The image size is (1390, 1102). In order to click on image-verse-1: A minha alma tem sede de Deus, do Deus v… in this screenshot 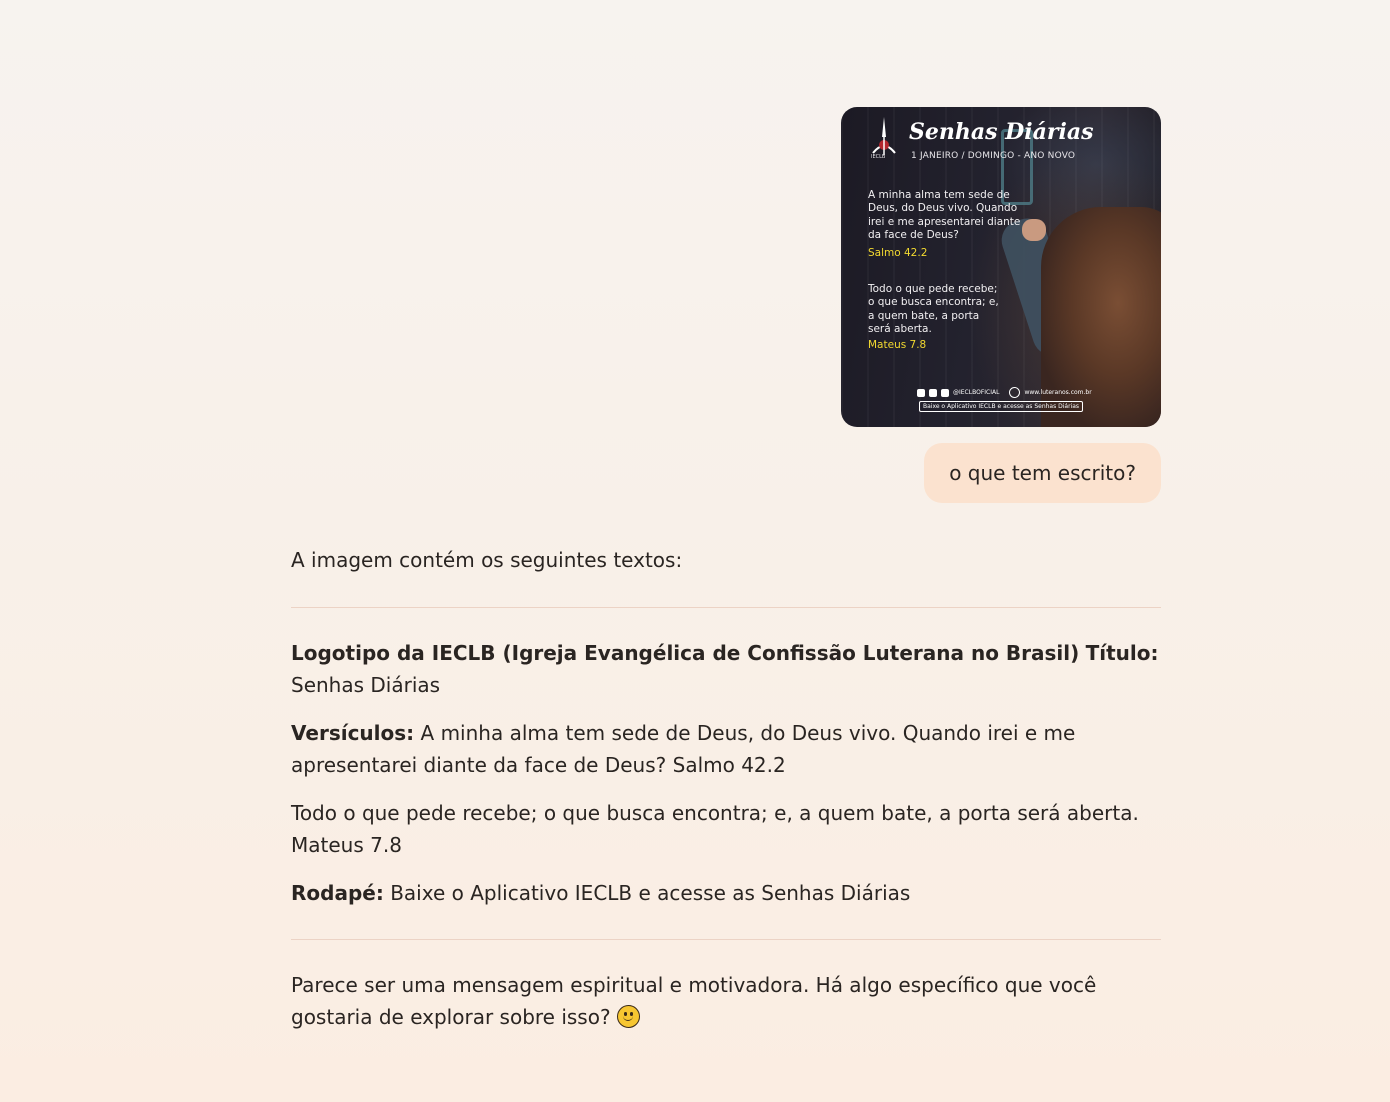, I will do `click(944, 215)`.